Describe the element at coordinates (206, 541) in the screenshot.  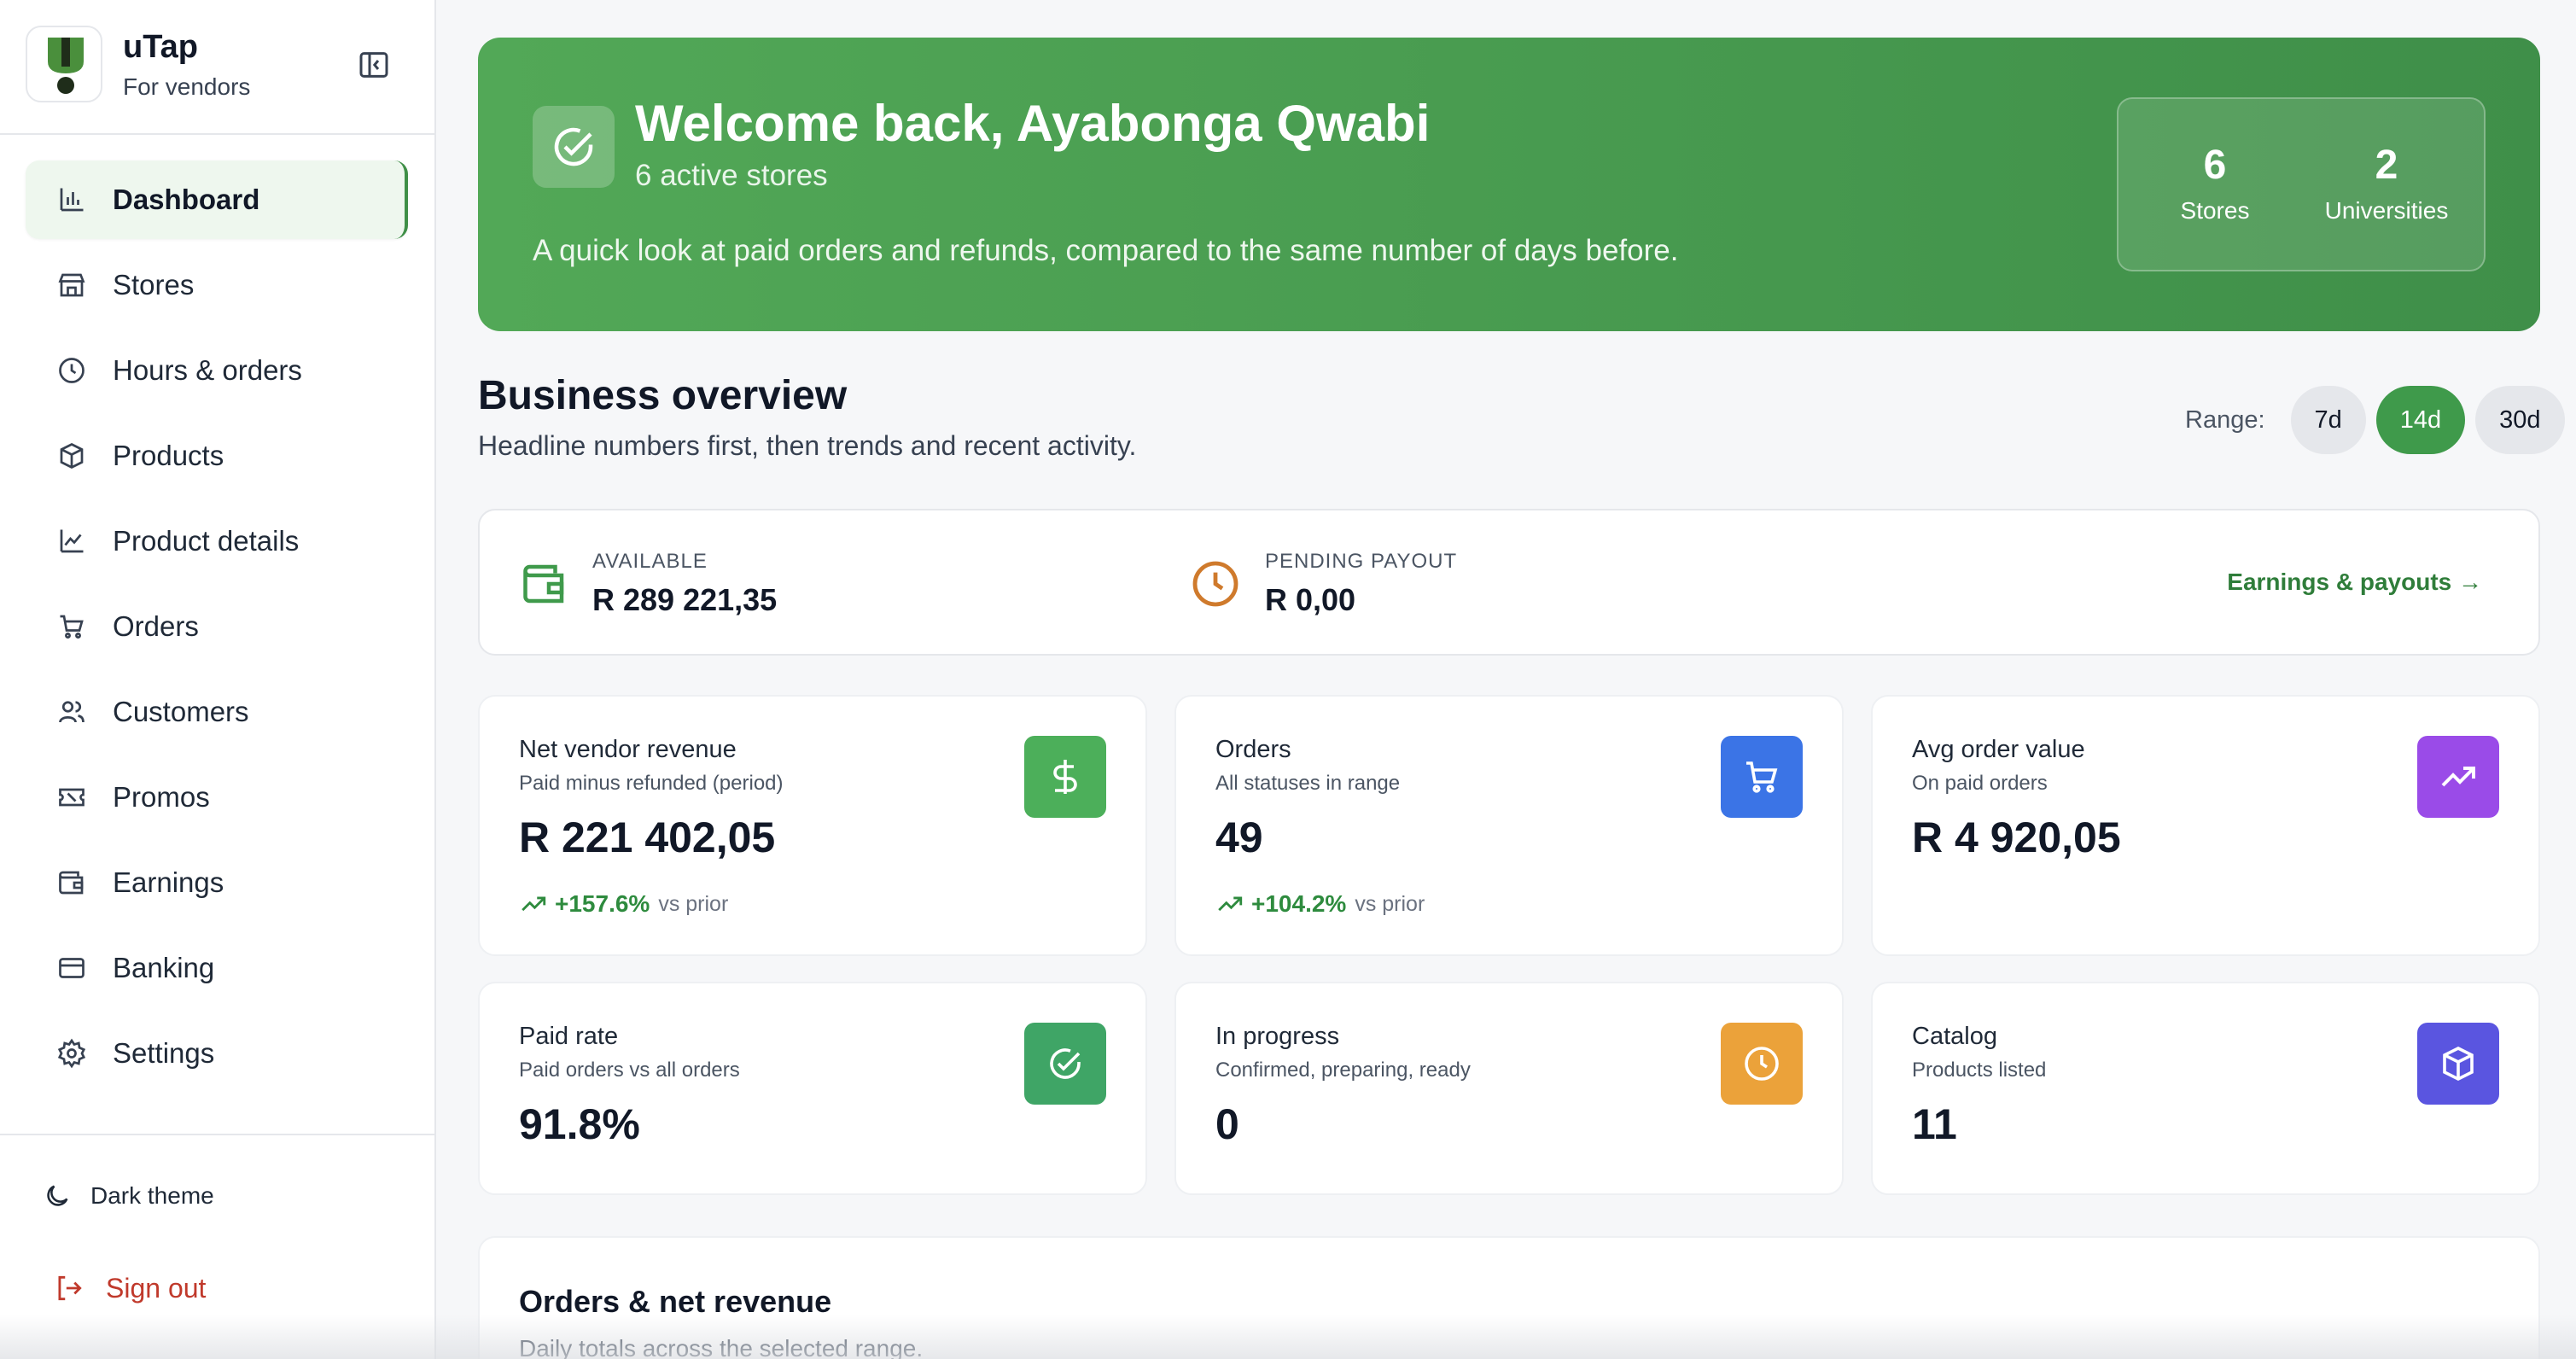
I see `sidebar-item-label: Product details` at that location.